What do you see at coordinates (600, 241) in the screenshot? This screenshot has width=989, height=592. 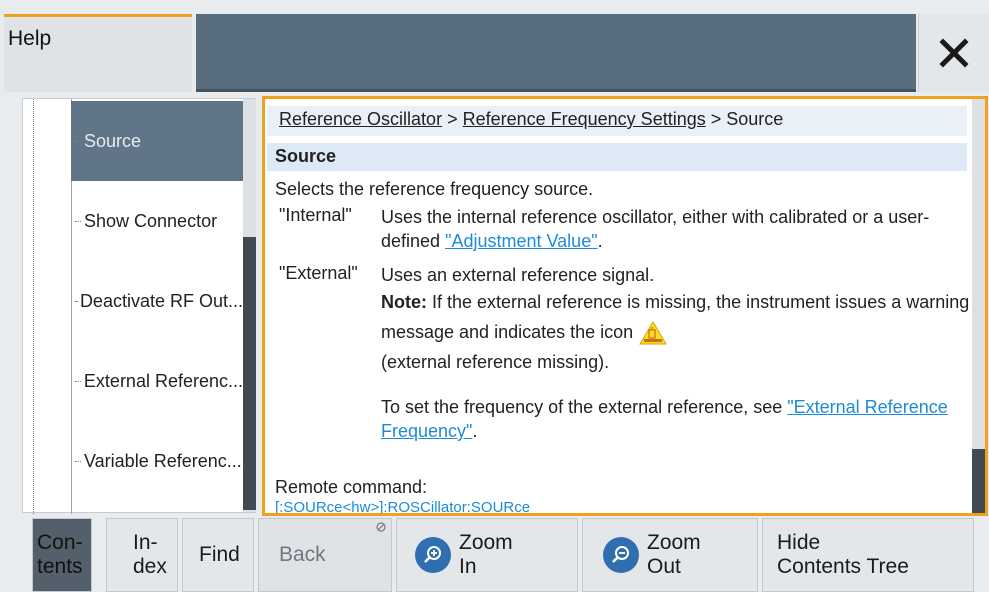 I see `definition-internal-tail: .` at bounding box center [600, 241].